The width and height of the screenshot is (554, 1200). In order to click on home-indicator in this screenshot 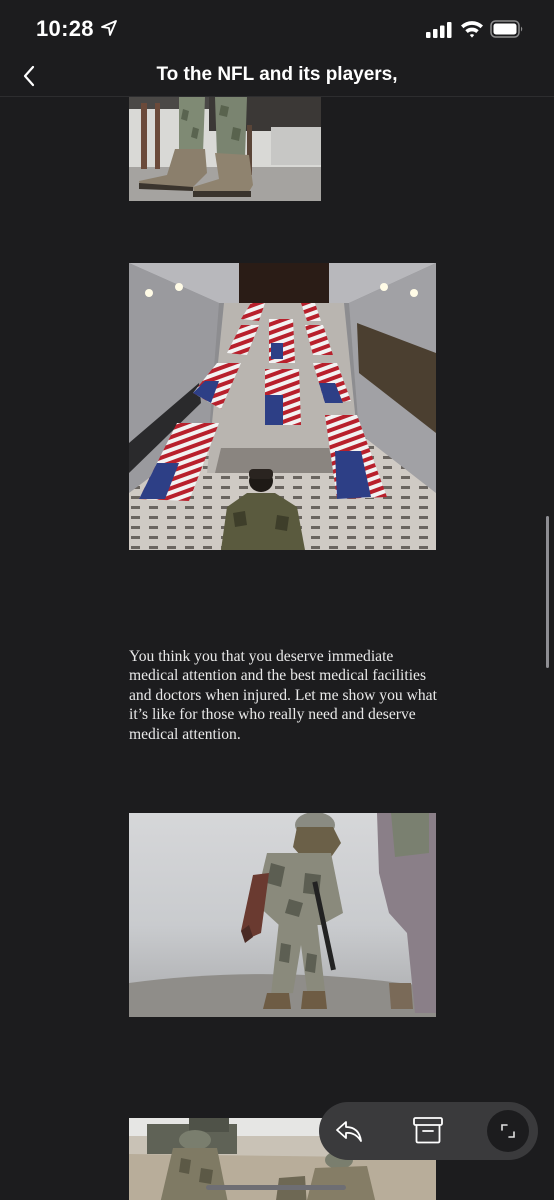, I will do `click(276, 1187)`.